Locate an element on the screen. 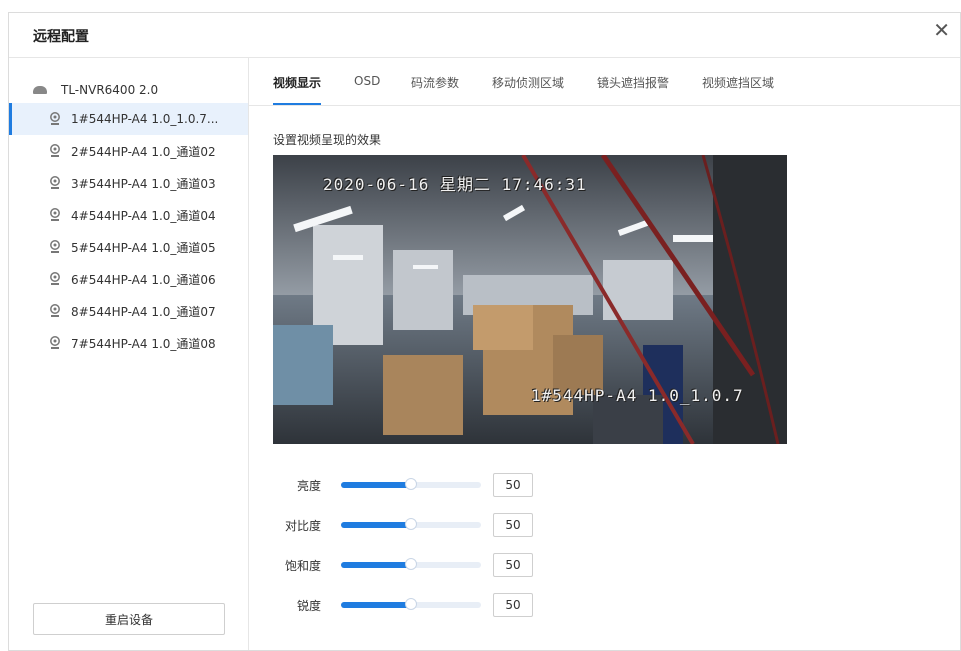 The width and height of the screenshot is (961, 651). channel-item-7: 8#544HP-A4 1.0_通道07 is located at coordinates (128, 311).